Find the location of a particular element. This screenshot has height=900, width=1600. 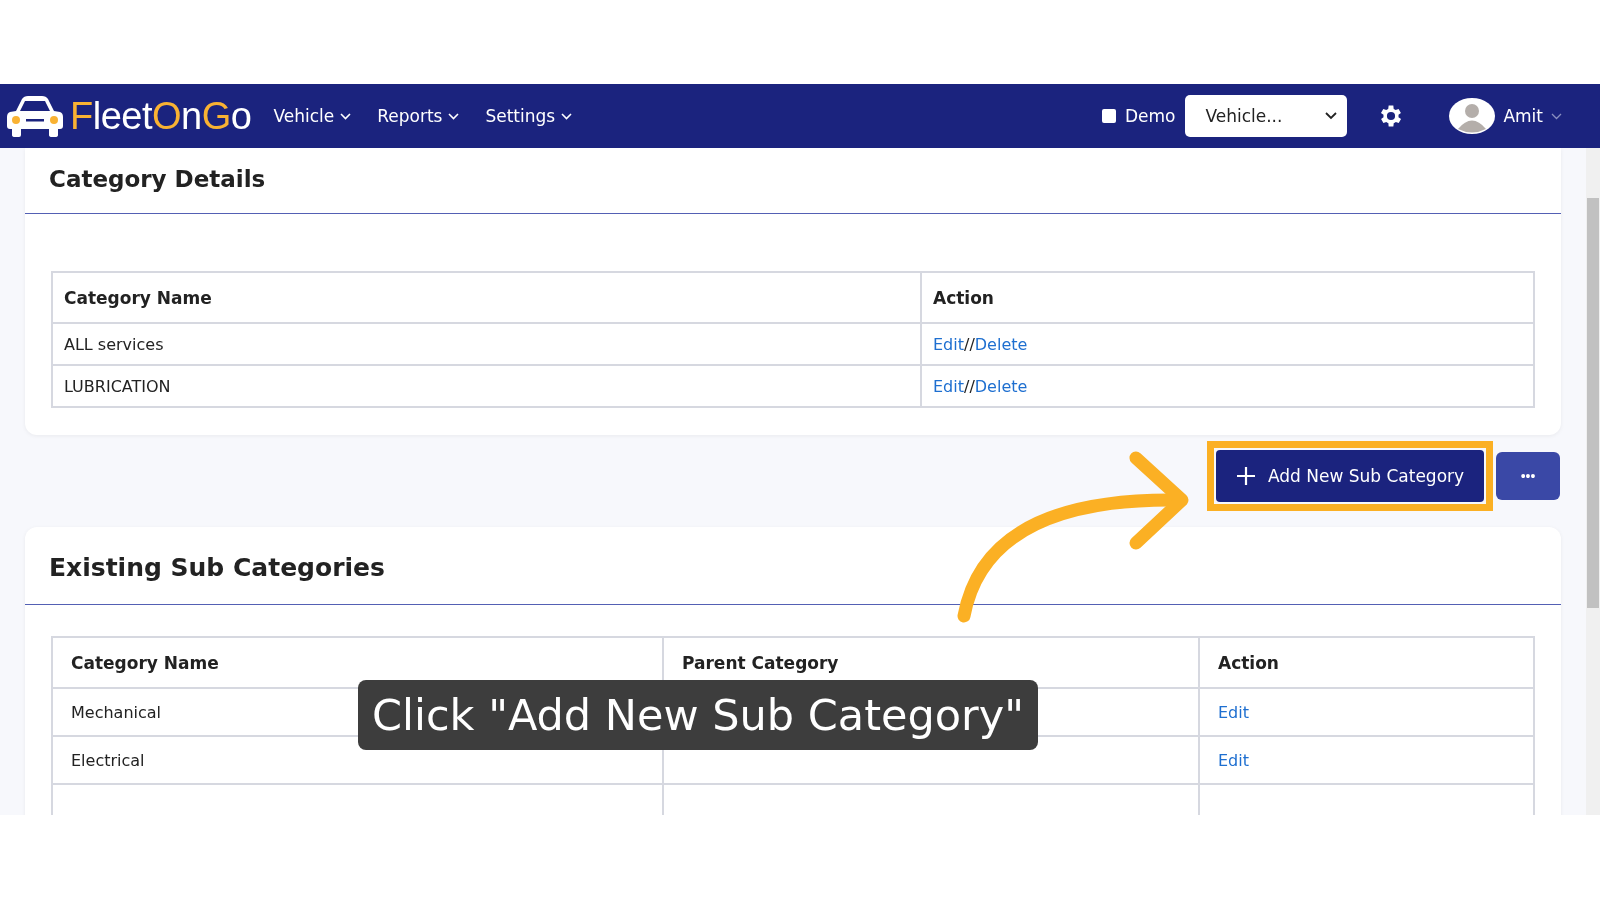

add-sub-category-button: Add New Sub Category is located at coordinates (1350, 476).